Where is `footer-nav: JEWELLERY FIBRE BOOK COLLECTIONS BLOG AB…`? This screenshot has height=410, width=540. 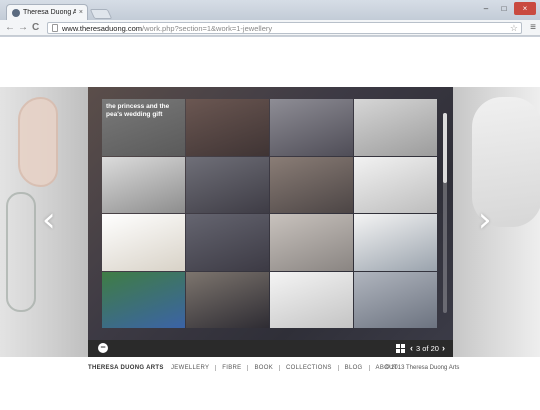
footer-nav: JEWELLERY FIBRE BOOK COLLECTIONS BLOG AB… is located at coordinates (287, 368).